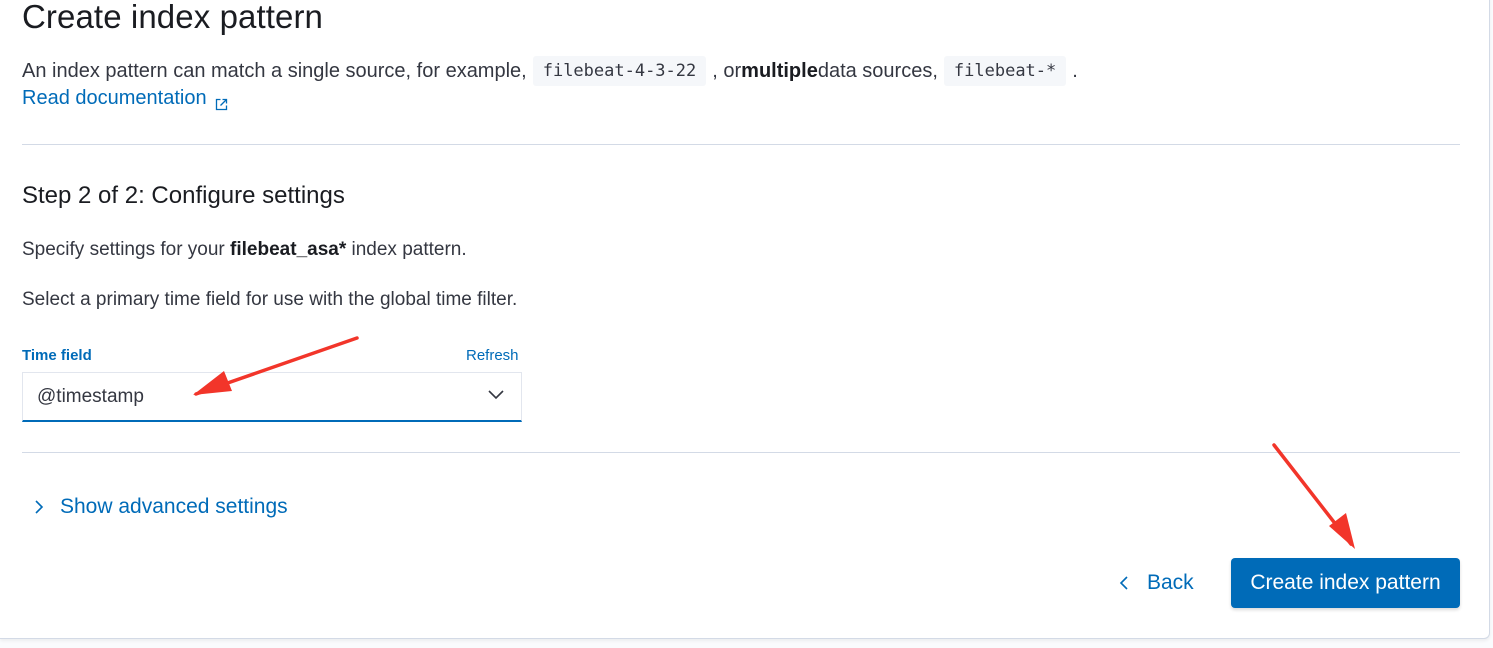 The height and width of the screenshot is (648, 1493). What do you see at coordinates (288, 249) in the screenshot?
I see `index-pattern-name: filebeat_asa*` at bounding box center [288, 249].